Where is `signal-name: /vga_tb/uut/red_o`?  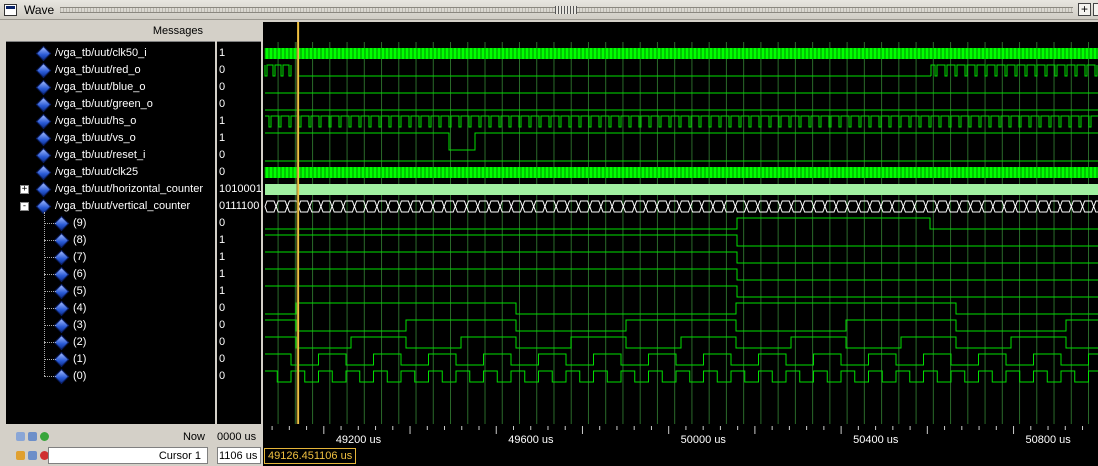
signal-name: /vga_tb/uut/red_o is located at coordinates (98, 70).